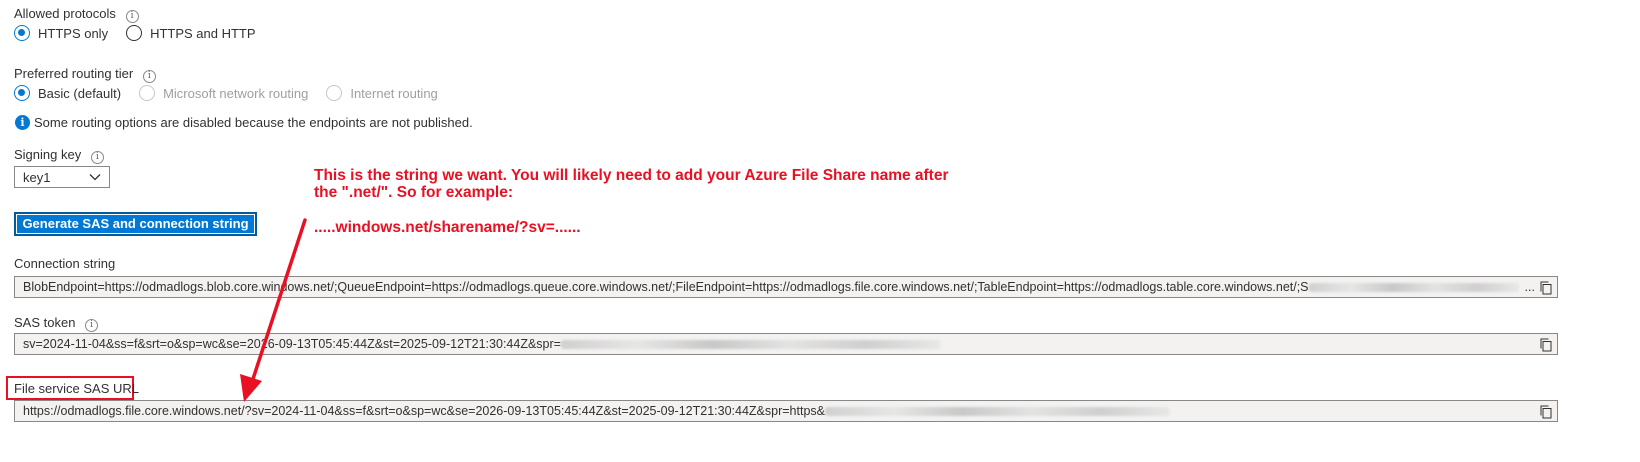  I want to click on allowed-protocols-radio-group: HTTPS only HTTPS and HTTP, so click(144, 33).